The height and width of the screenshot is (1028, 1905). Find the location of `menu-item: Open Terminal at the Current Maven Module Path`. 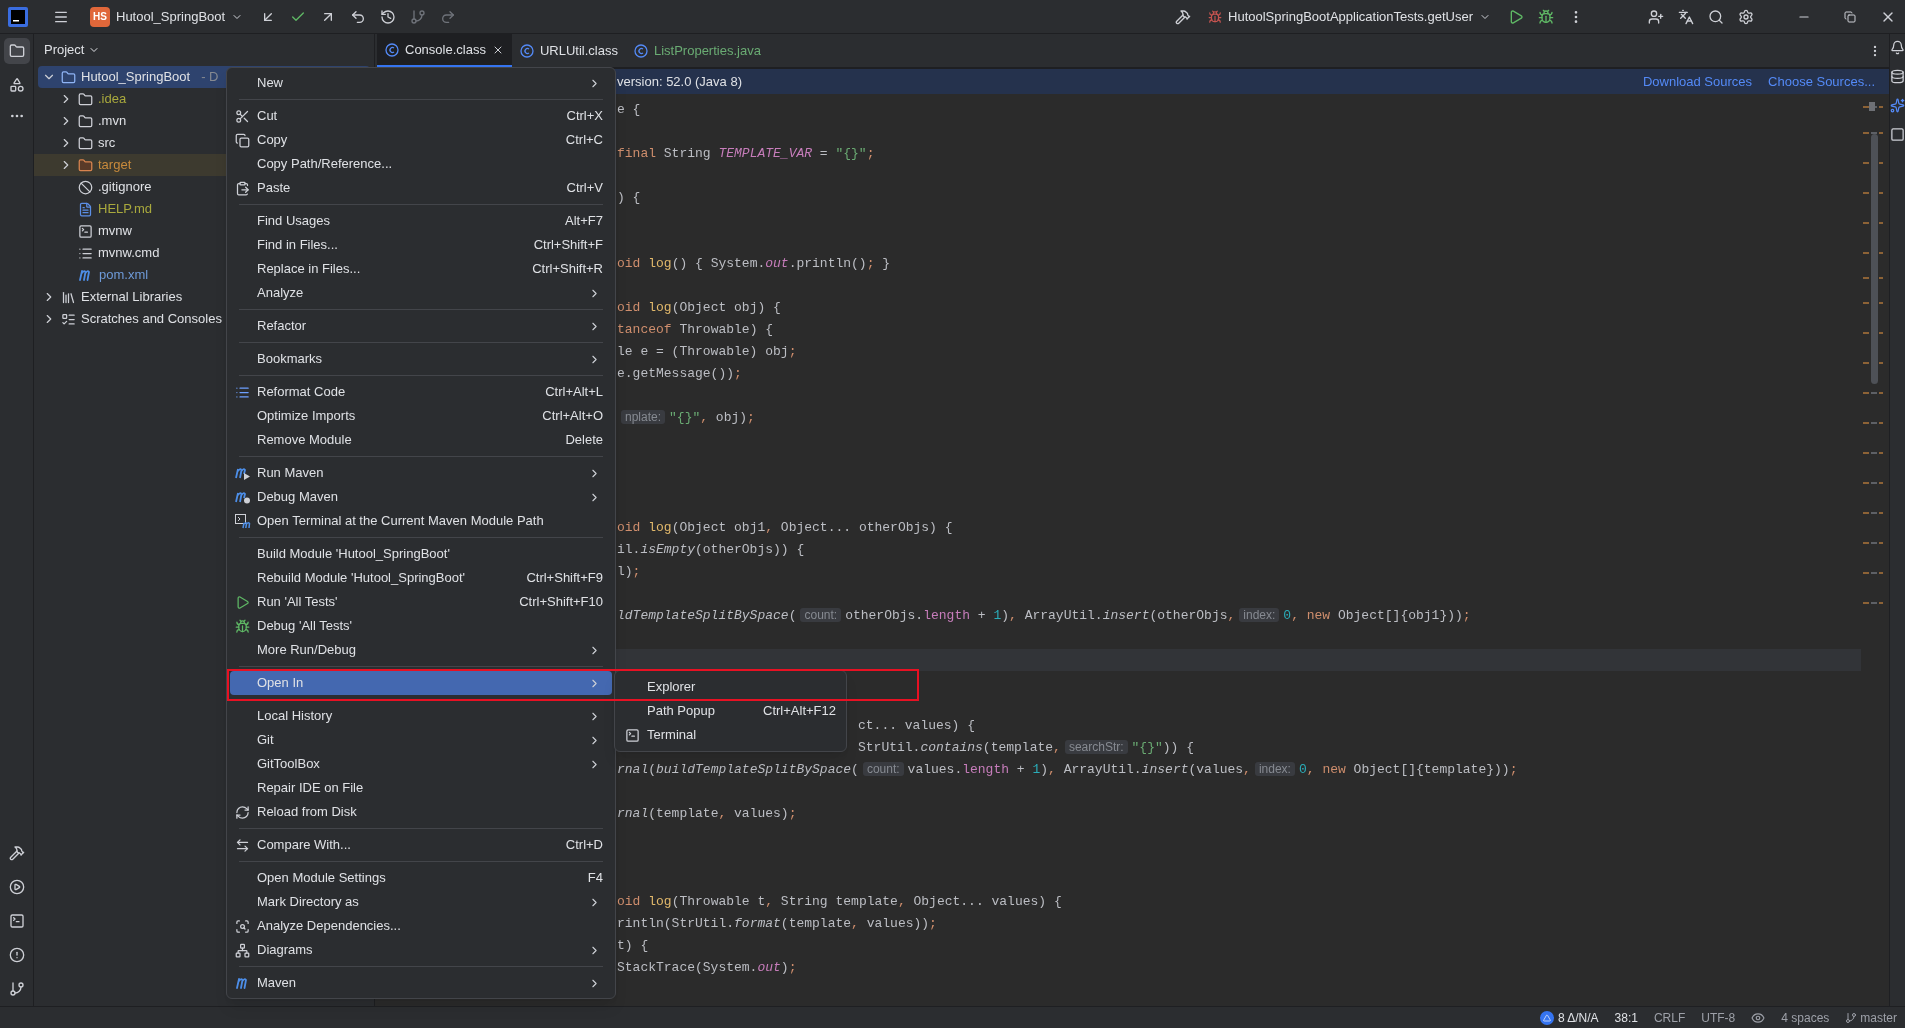

menu-item: Open Terminal at the Current Maven Module Path is located at coordinates (421, 521).